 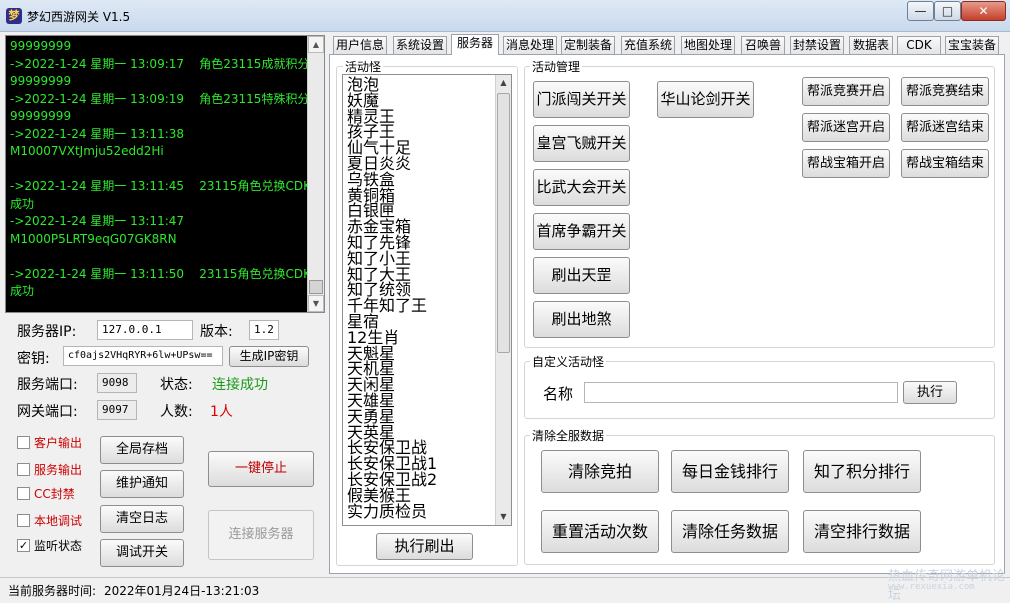 I want to click on guild-chest-end-button: 帮战宝箱结束, so click(x=945, y=163).